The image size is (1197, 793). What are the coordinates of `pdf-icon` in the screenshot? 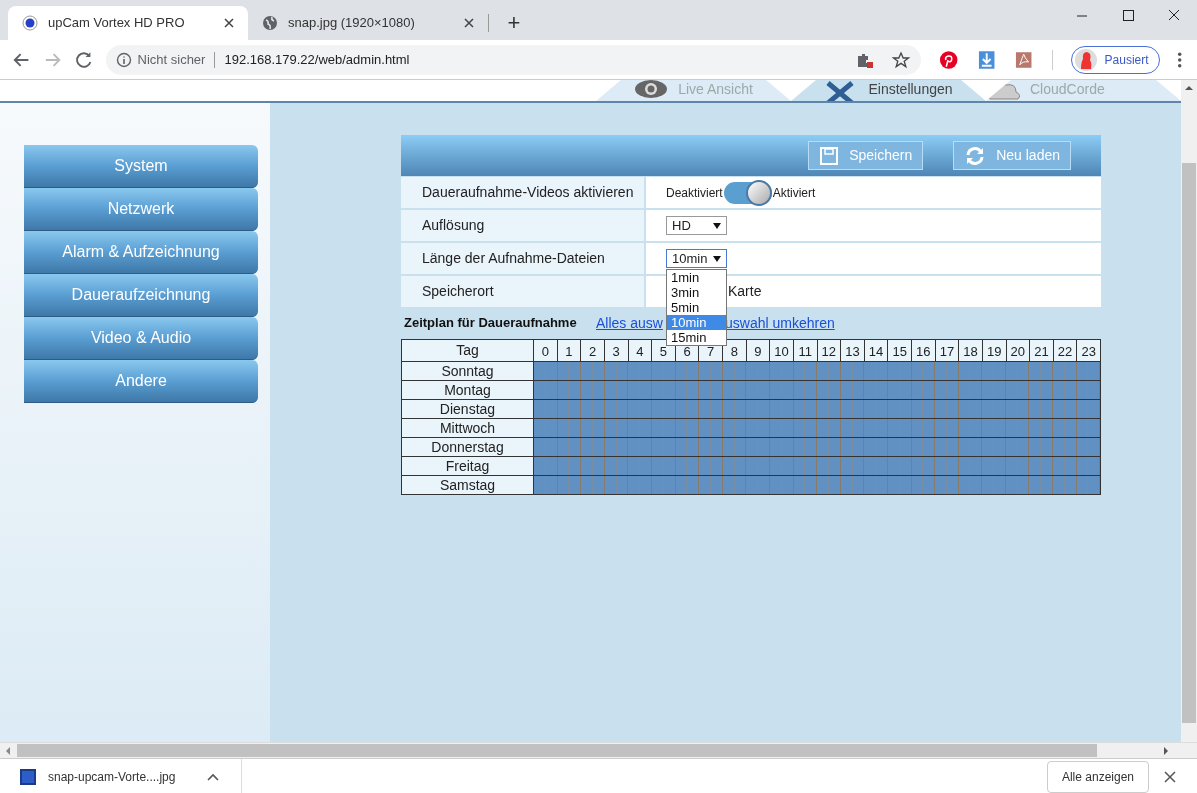 It's located at (1024, 59).